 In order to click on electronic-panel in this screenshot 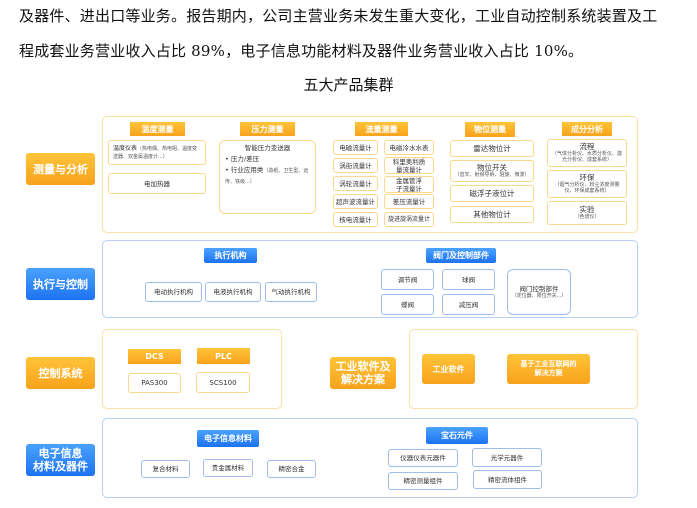, I will do `click(370, 458)`.